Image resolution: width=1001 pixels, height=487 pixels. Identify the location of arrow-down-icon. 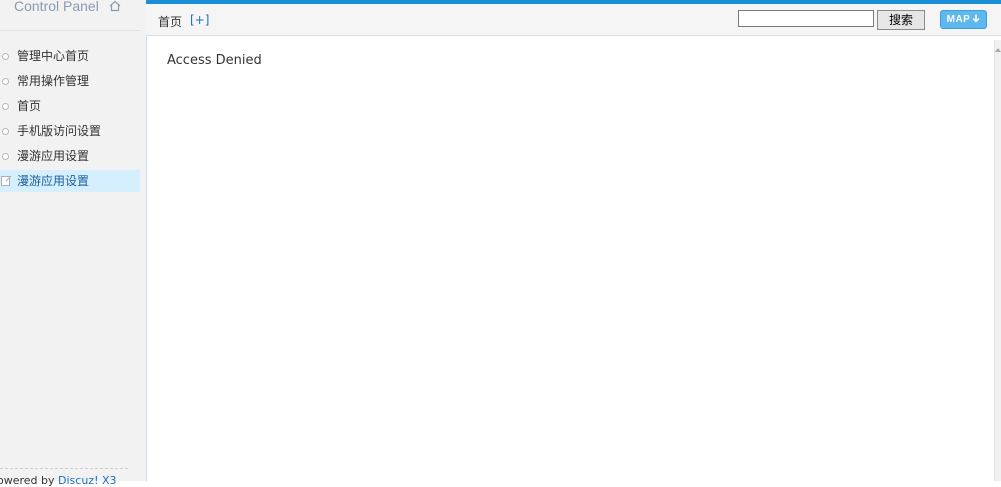
(976, 18).